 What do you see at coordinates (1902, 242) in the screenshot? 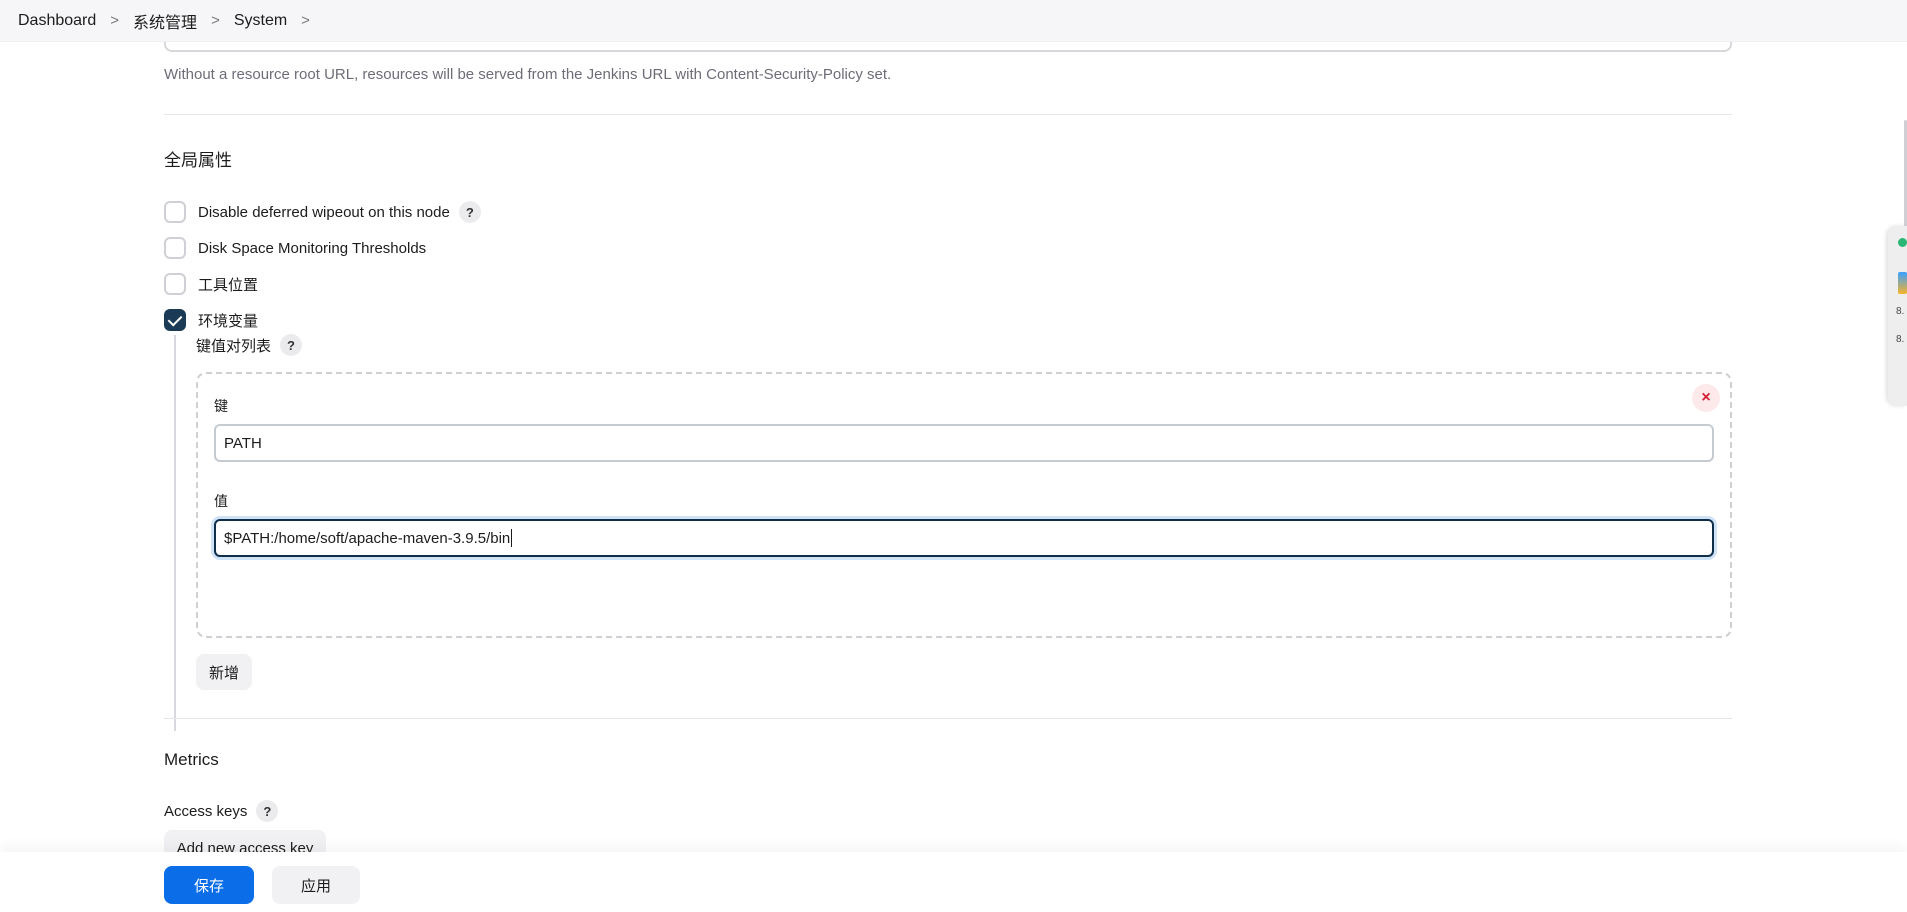
I see `status-dot-icon` at bounding box center [1902, 242].